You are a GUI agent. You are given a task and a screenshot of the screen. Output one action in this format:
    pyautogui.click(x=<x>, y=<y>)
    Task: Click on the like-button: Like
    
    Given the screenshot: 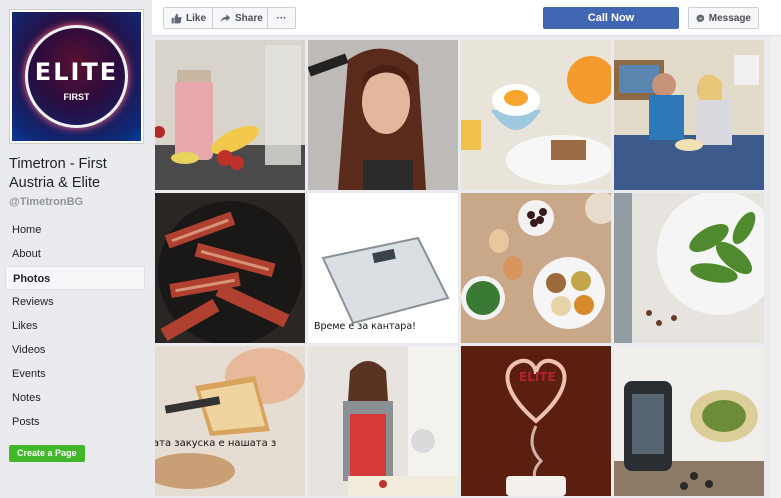 What is the action you would take?
    pyautogui.click(x=189, y=18)
    